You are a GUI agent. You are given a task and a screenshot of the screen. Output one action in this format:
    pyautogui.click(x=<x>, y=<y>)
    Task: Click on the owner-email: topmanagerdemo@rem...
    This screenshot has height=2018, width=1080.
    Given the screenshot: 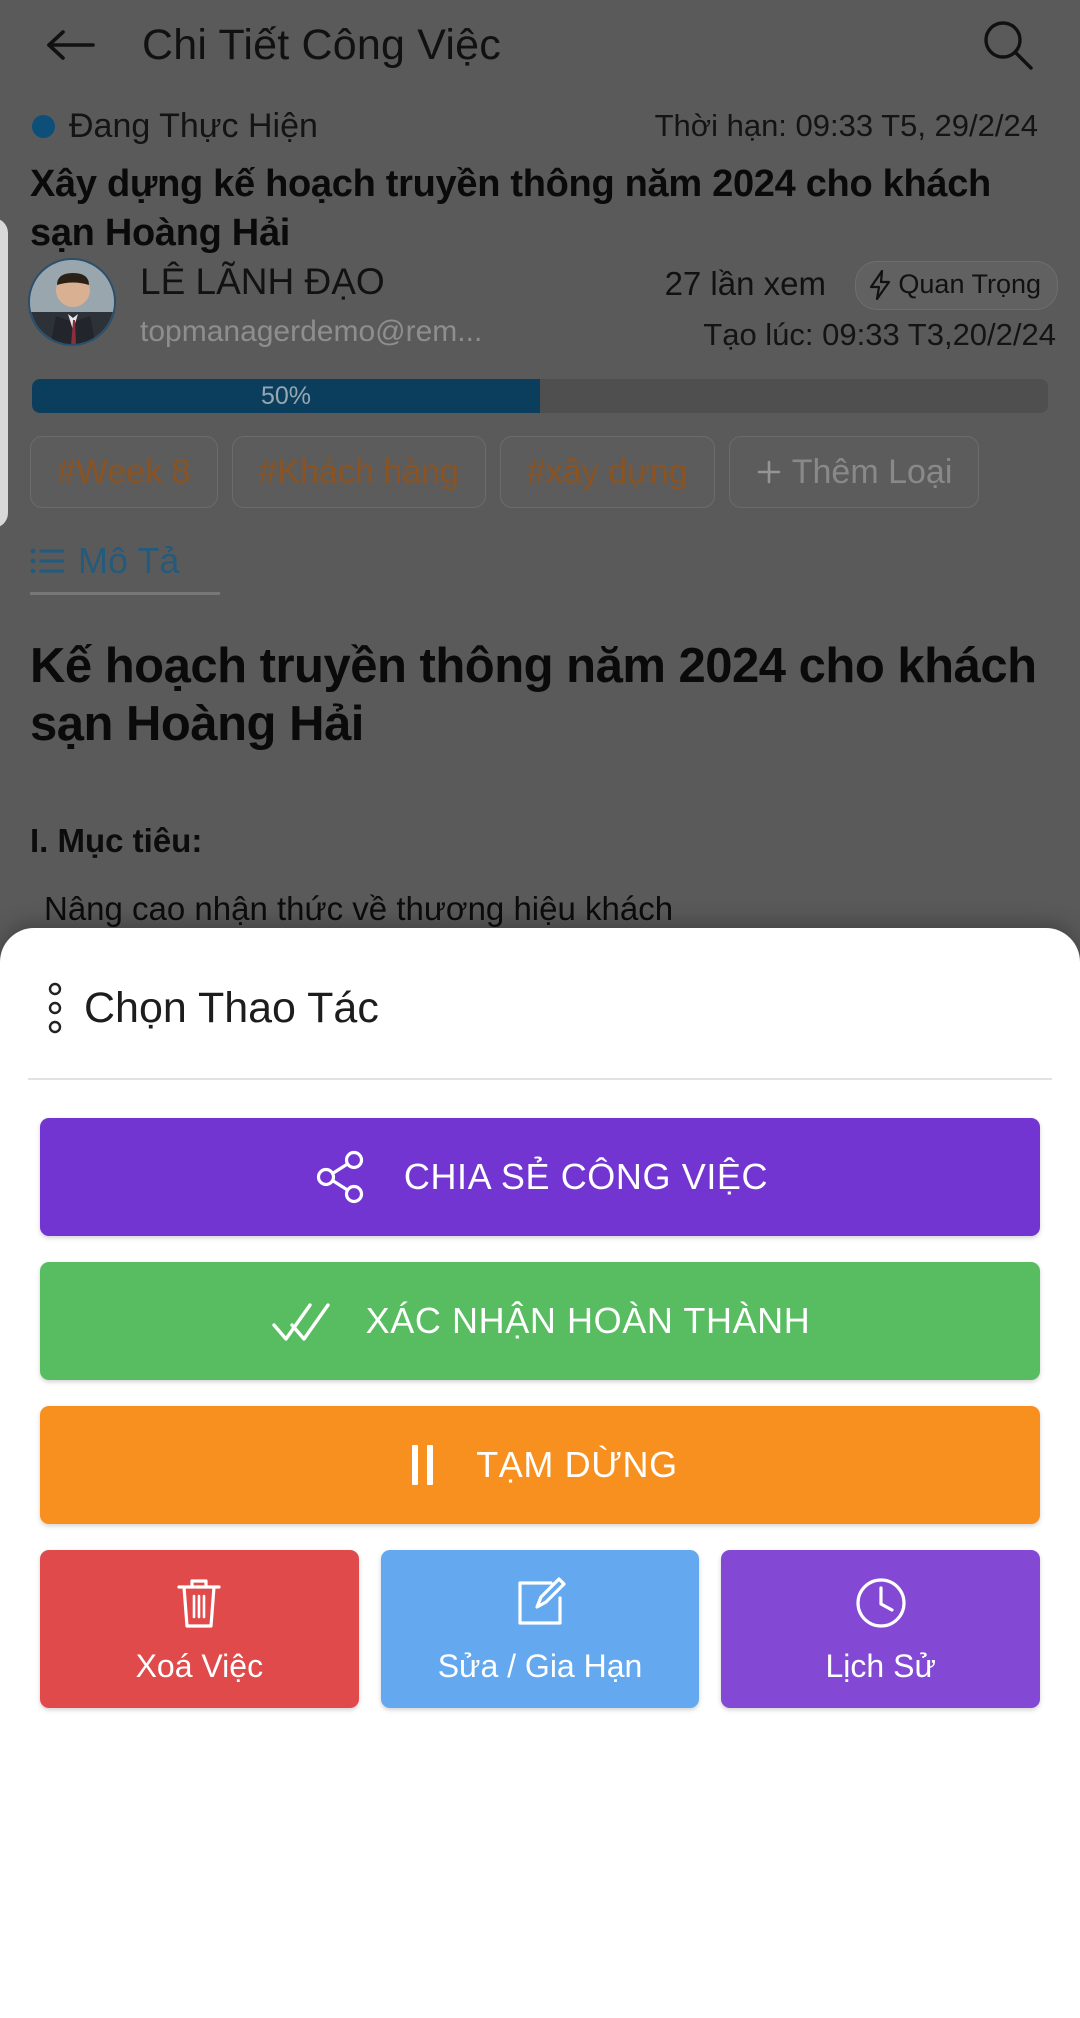 What is the action you would take?
    pyautogui.click(x=311, y=331)
    